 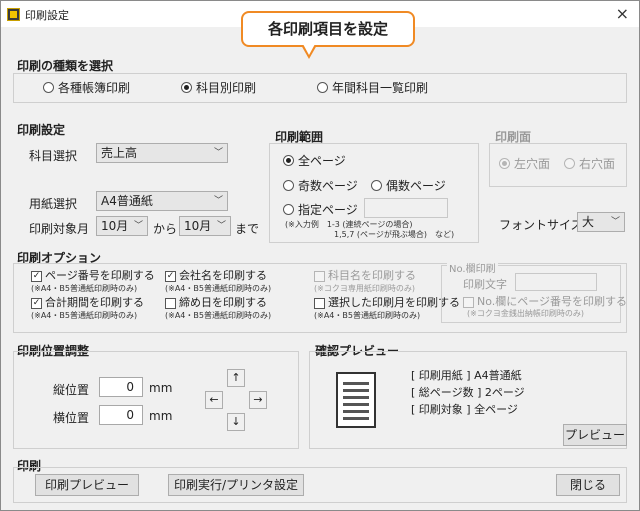 I want to click on custom-page-input, so click(x=406, y=208).